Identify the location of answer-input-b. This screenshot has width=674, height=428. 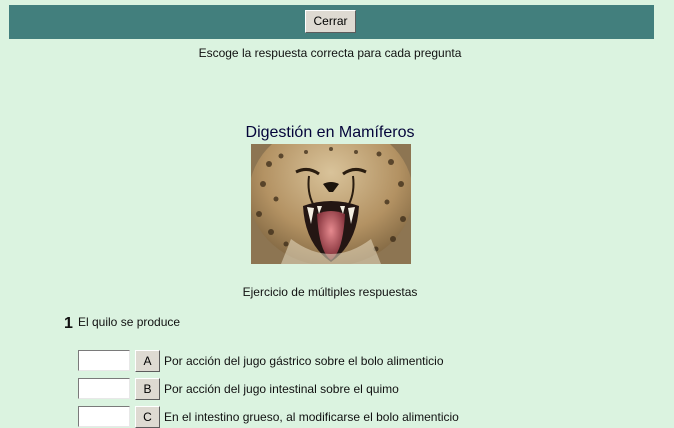
(104, 388).